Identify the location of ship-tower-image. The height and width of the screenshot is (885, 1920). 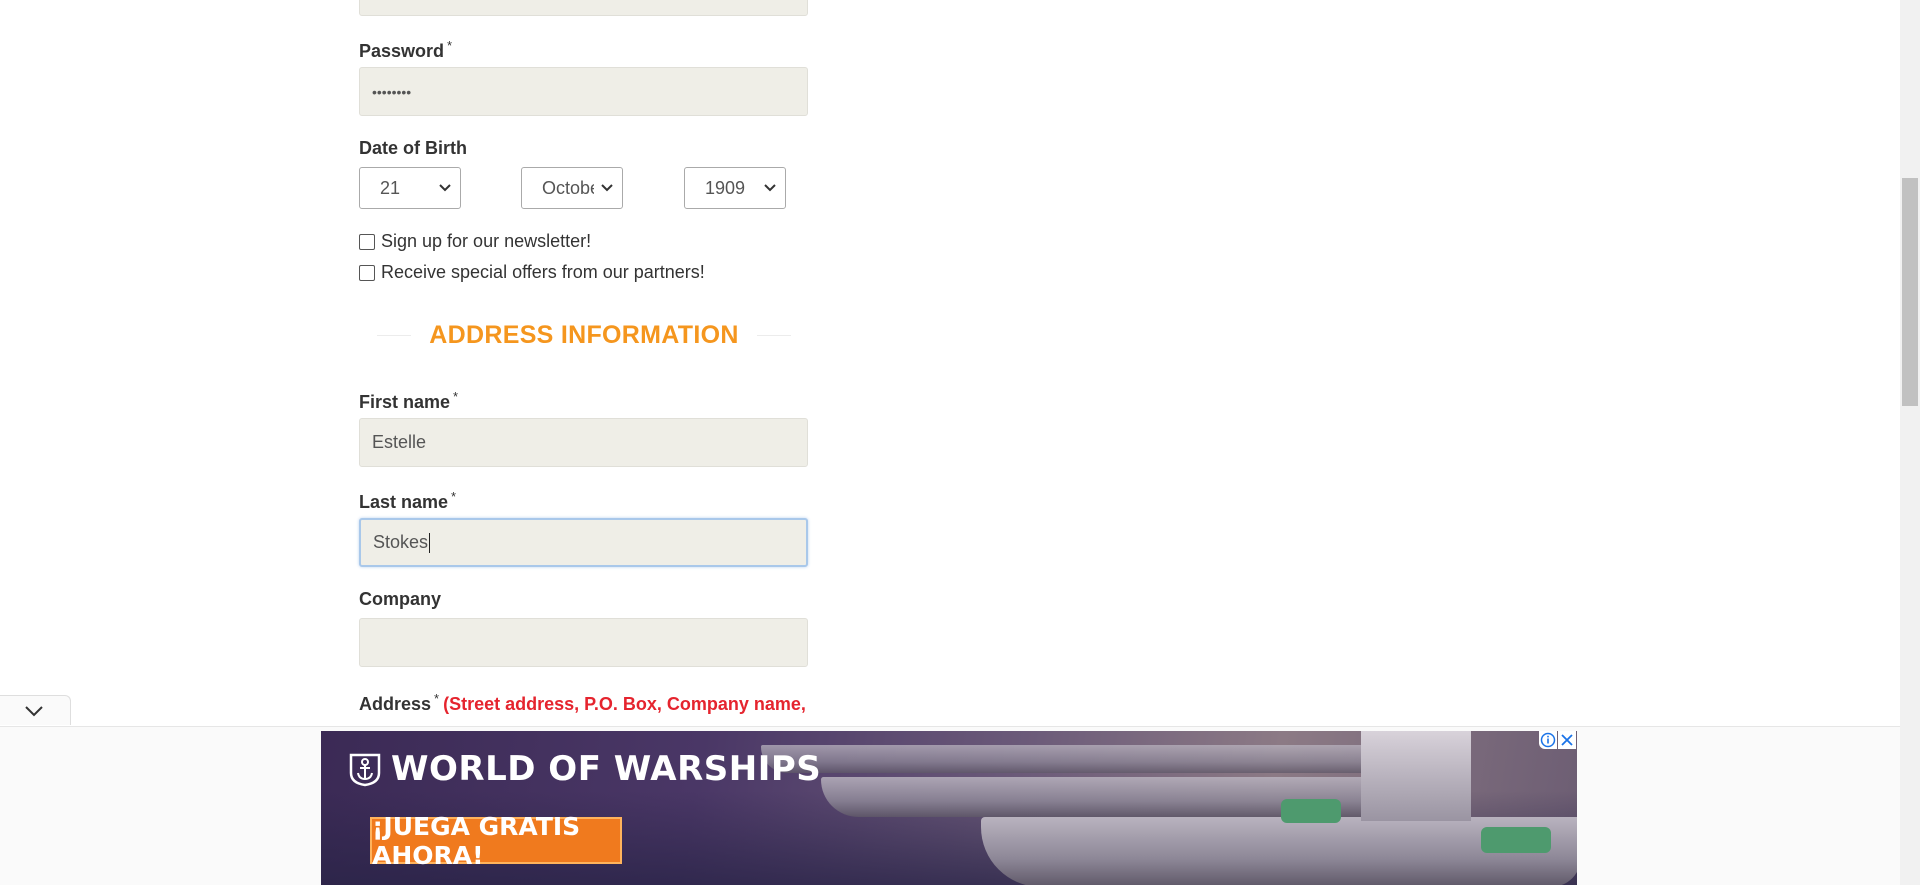
(1416, 776).